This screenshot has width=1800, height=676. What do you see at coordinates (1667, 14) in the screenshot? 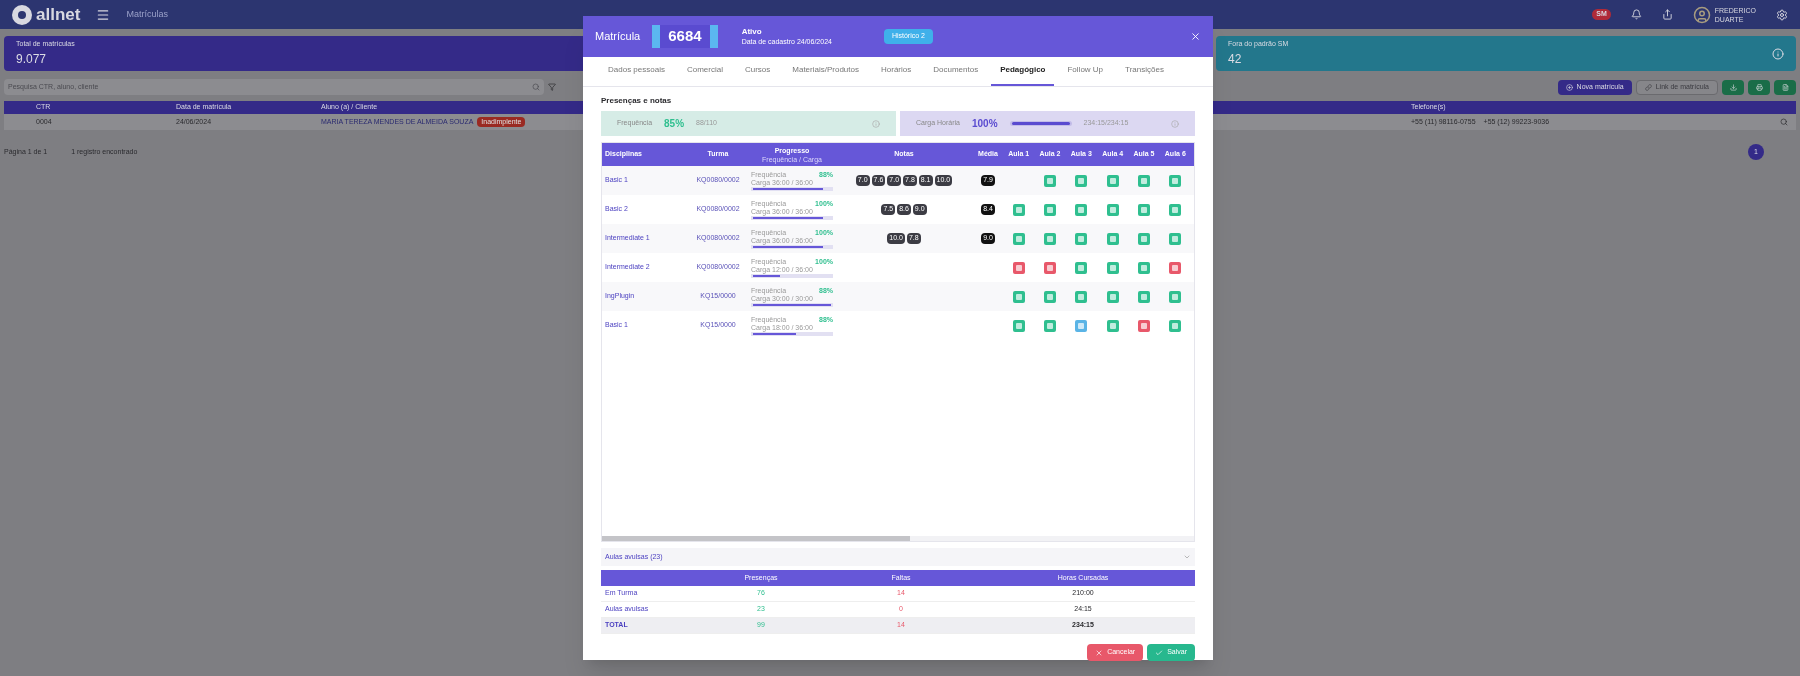
I see `share-icon` at bounding box center [1667, 14].